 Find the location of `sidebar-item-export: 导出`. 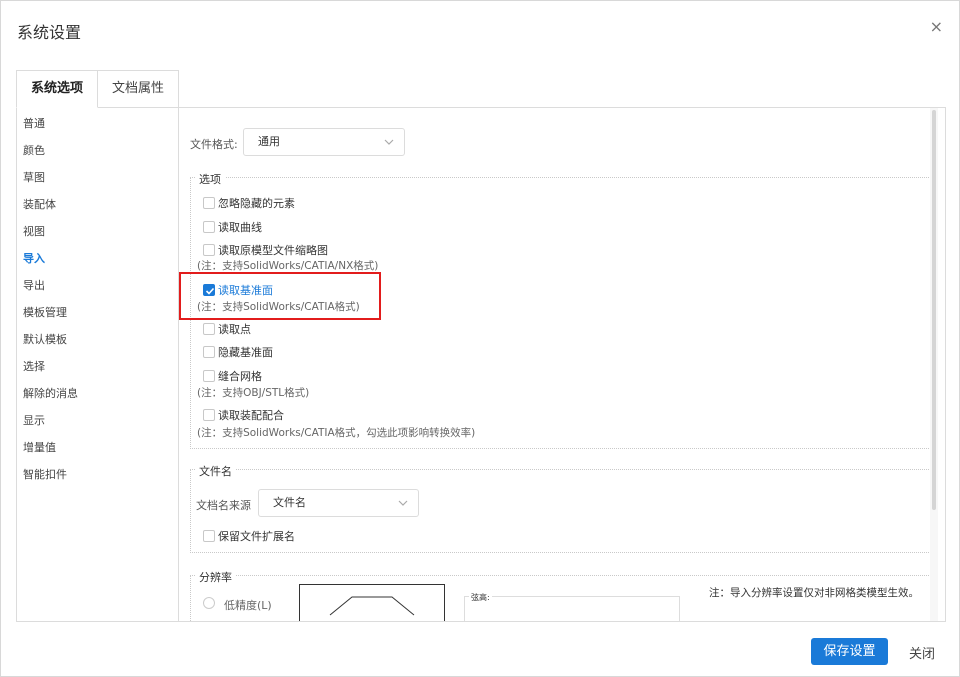

sidebar-item-export: 导出 is located at coordinates (34, 285).